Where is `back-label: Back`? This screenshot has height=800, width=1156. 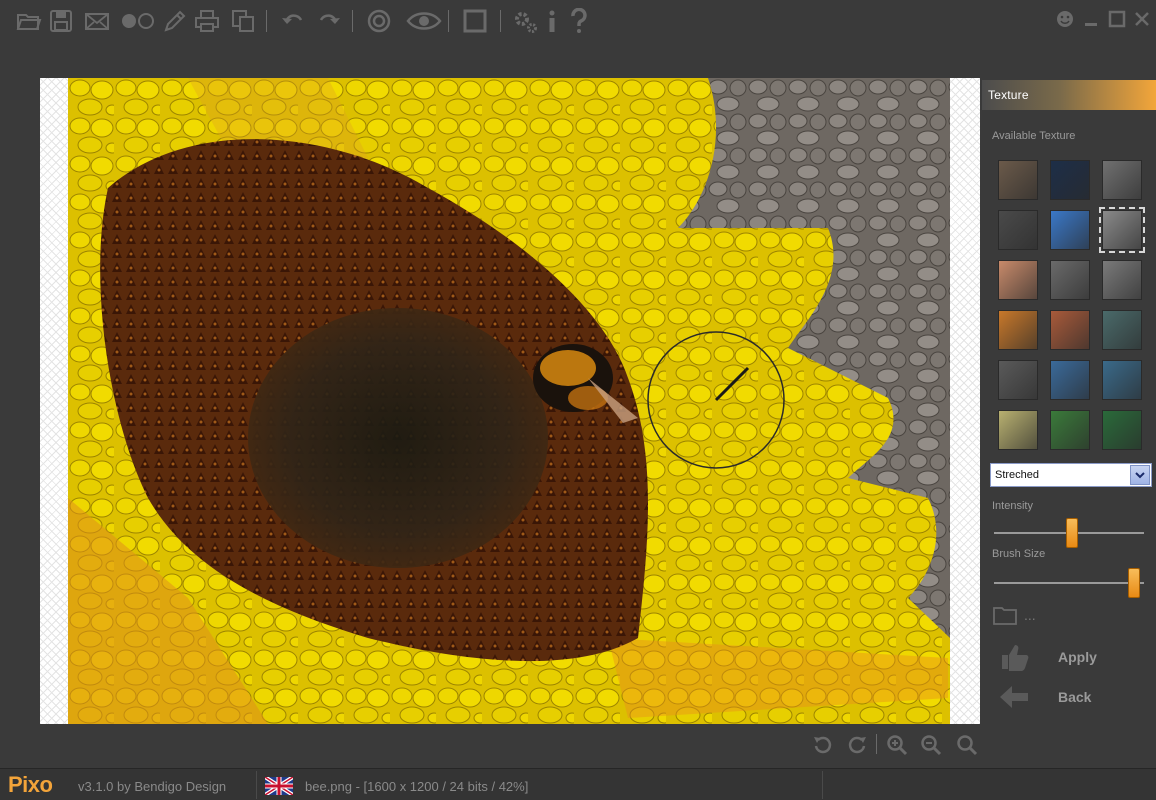 back-label: Back is located at coordinates (1075, 697).